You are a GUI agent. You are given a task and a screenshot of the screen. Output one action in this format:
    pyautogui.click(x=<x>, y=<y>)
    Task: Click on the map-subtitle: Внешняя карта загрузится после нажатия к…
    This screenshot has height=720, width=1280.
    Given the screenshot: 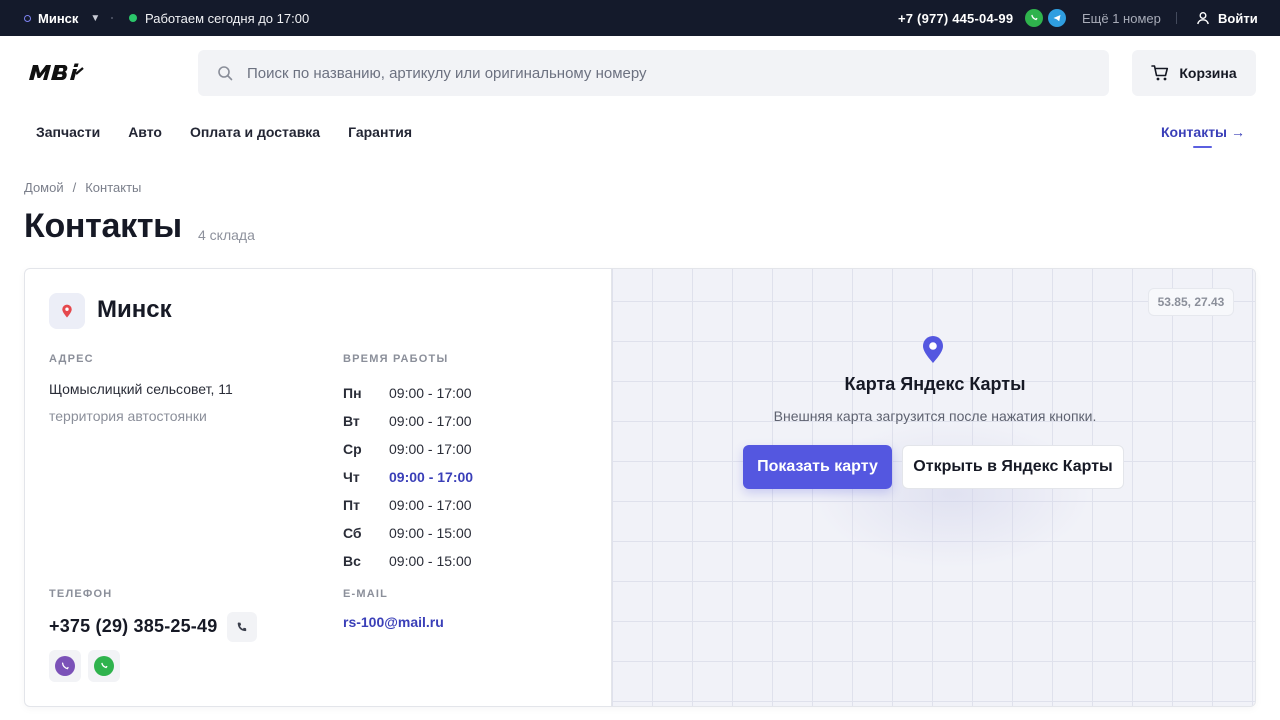 What is the action you would take?
    pyautogui.click(x=935, y=416)
    